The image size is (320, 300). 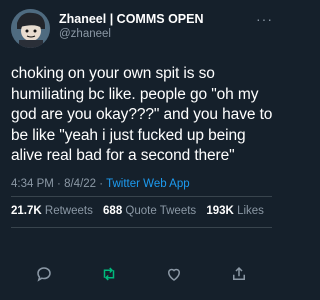 I want to click on avatar, so click(x=30, y=28).